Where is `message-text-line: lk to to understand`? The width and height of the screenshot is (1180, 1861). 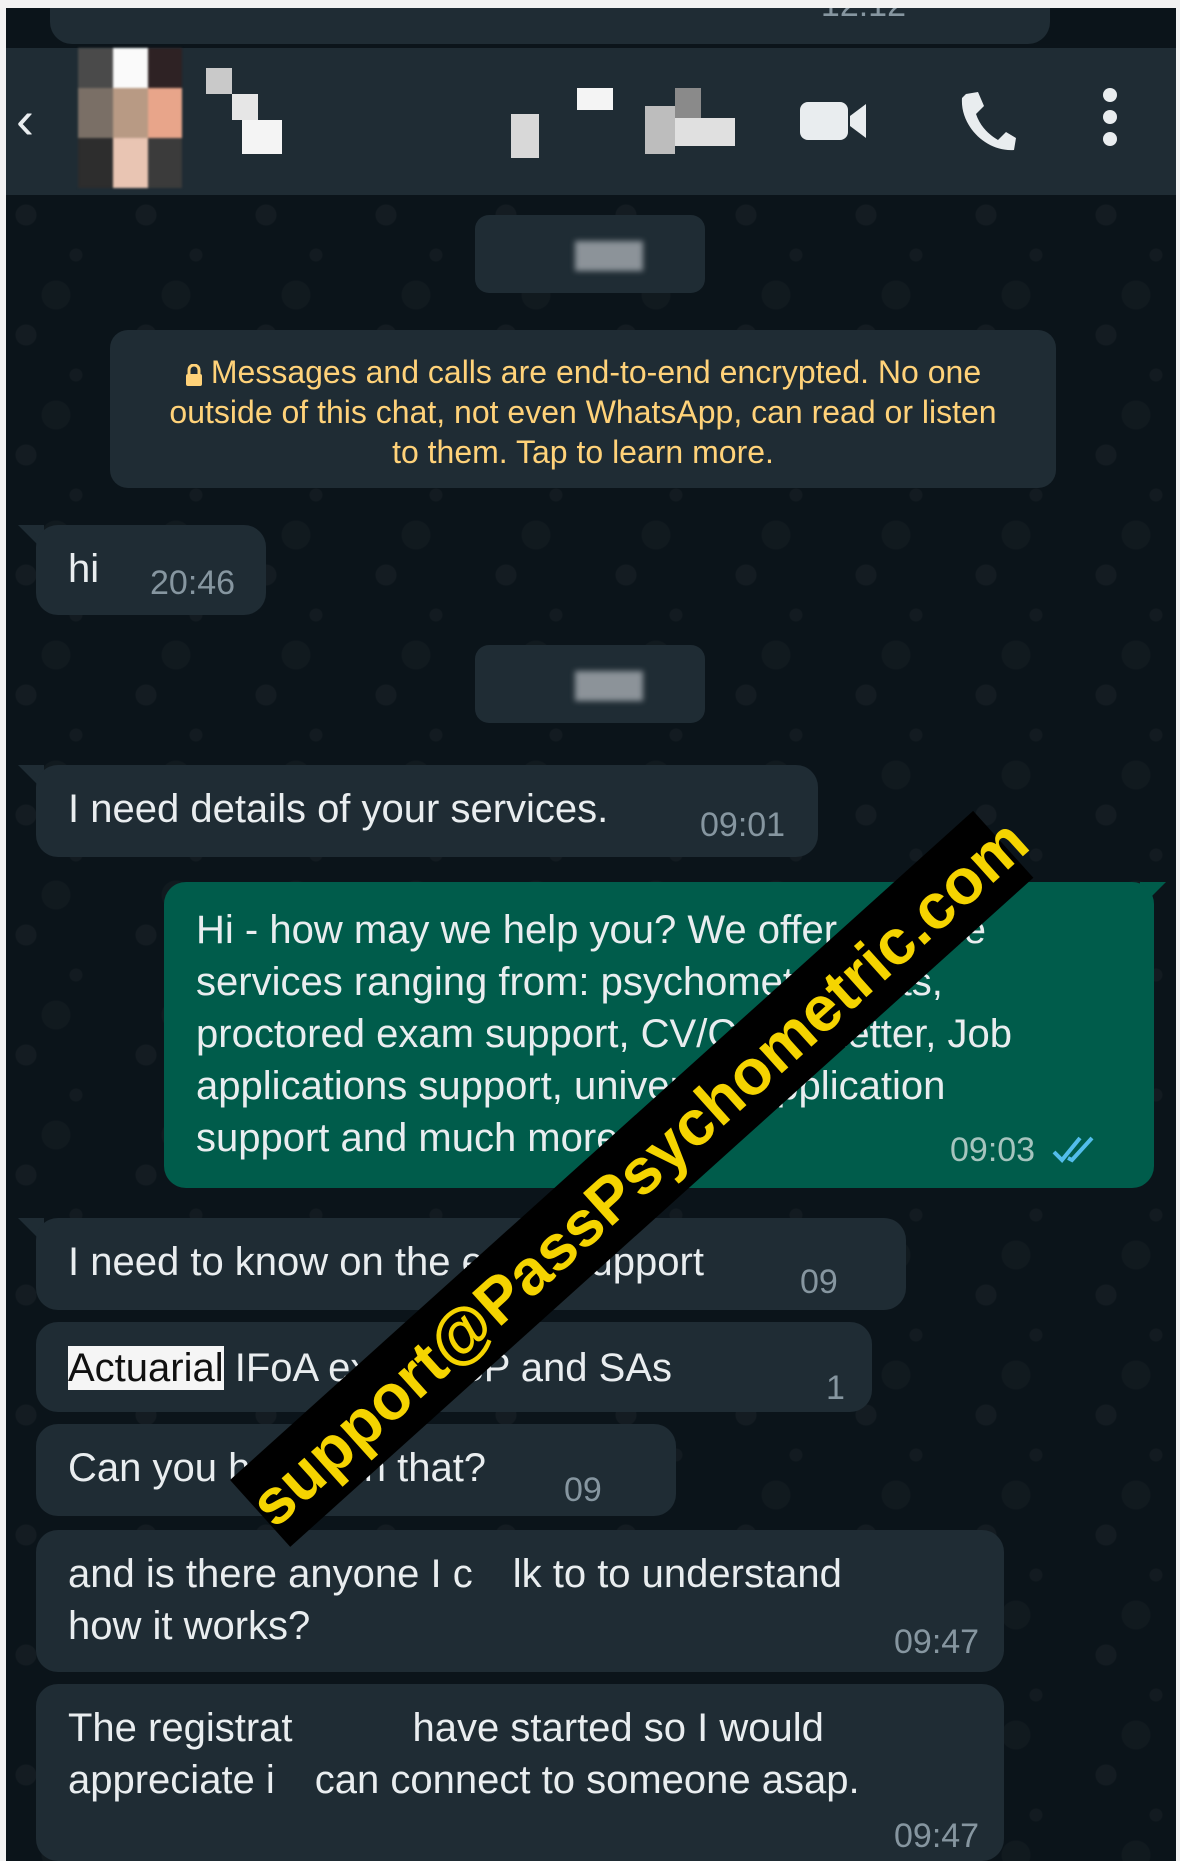
message-text-line: lk to to understand is located at coordinates (677, 1574).